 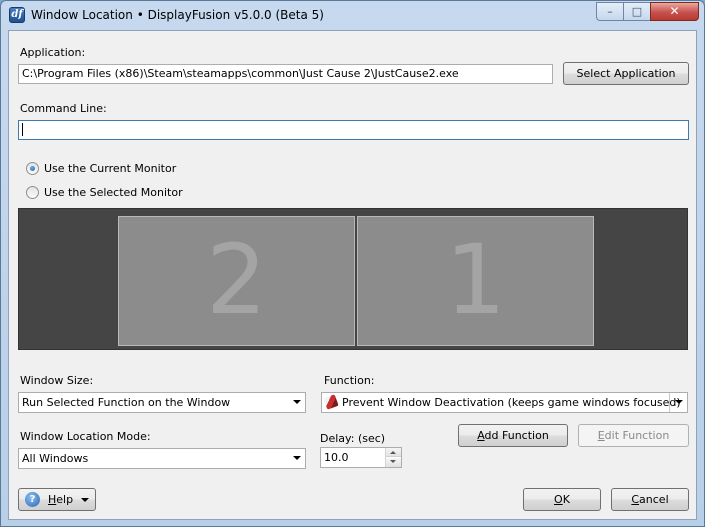 I want to click on cancel-mnemonic: C, so click(x=635, y=499).